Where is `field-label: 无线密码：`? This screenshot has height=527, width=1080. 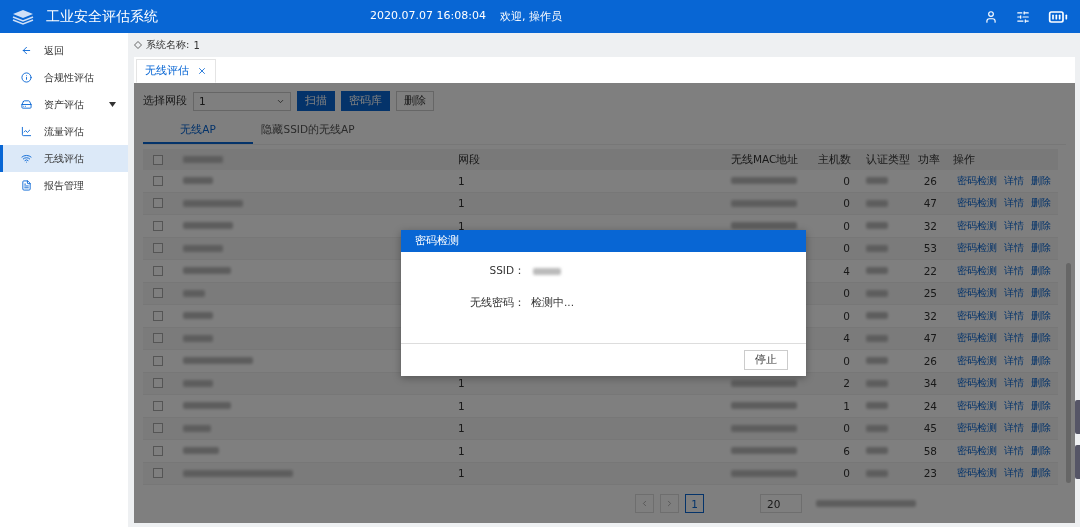
field-label: 无线密码： is located at coordinates (497, 303).